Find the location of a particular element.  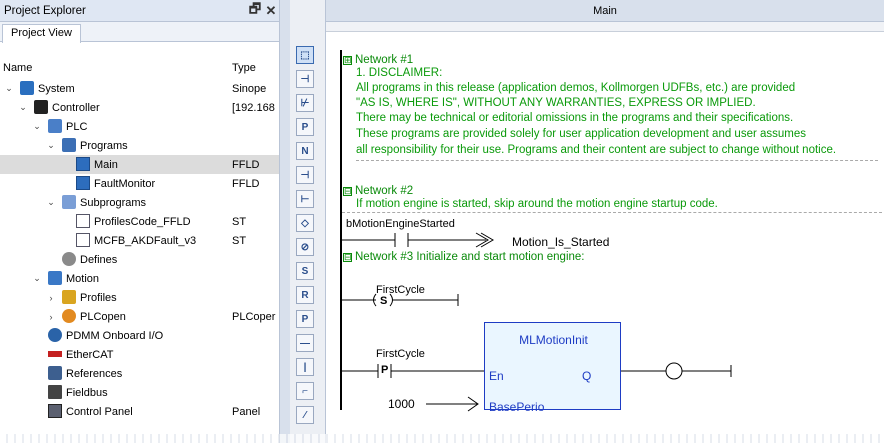

tree-item-label: FaultMonitor is located at coordinates (125, 183).